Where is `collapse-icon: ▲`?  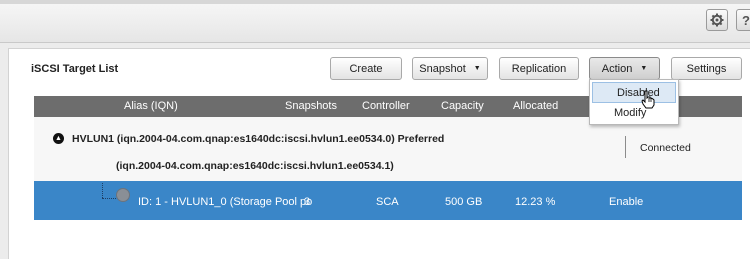 collapse-icon: ▲ is located at coordinates (58, 138).